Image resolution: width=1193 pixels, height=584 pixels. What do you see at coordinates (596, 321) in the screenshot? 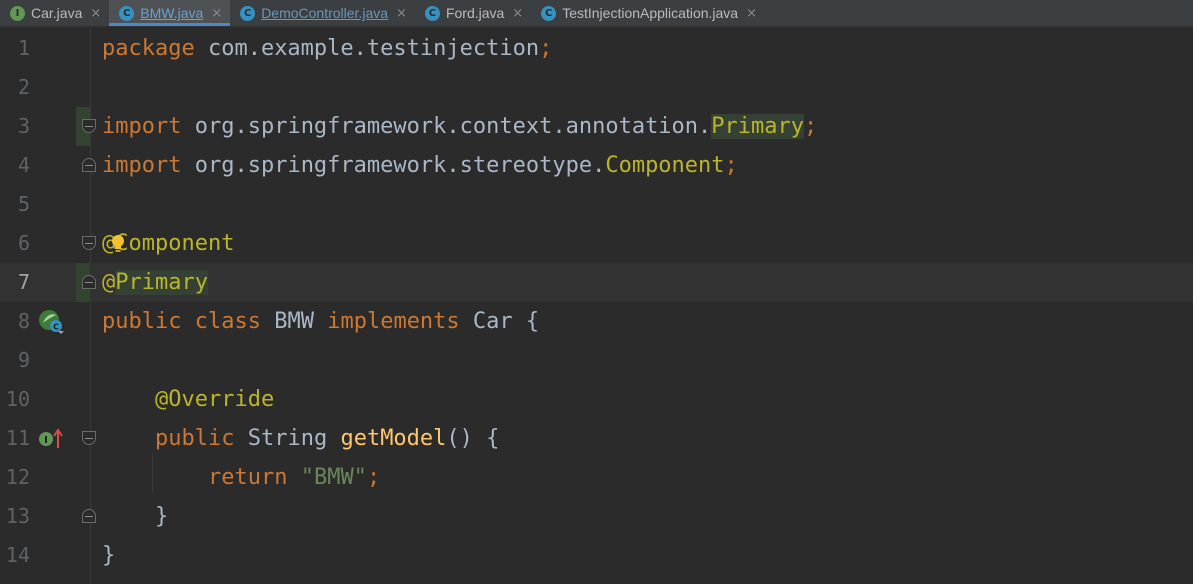
I see `code-line: 8 C public class BMW implements Car {` at bounding box center [596, 321].